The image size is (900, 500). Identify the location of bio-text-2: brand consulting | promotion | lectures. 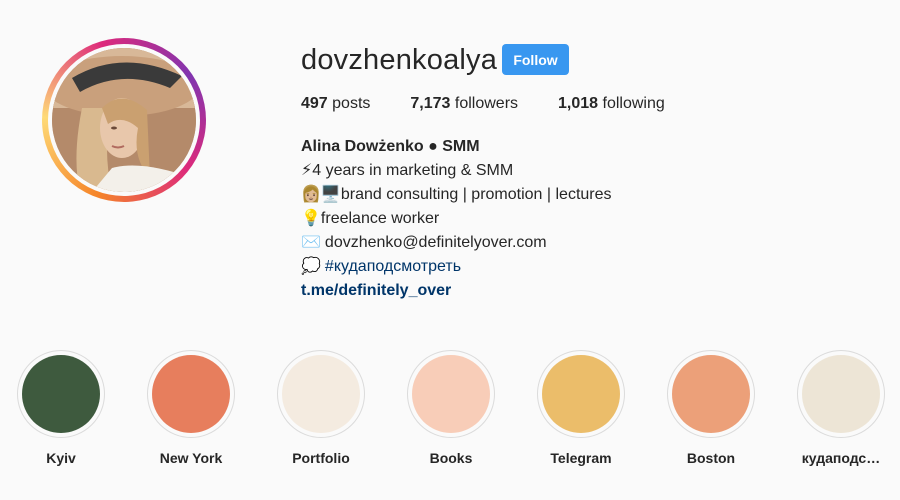
(476, 194).